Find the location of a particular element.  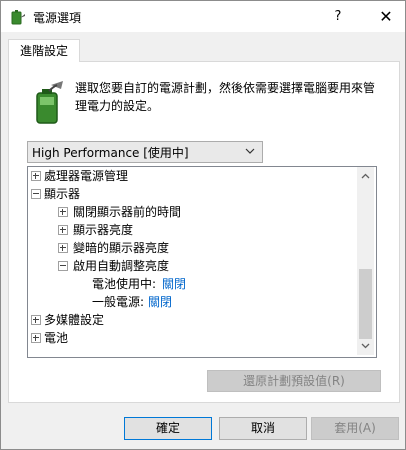

power-plan-dropdown: High Performance [使用中] is located at coordinates (145, 152).